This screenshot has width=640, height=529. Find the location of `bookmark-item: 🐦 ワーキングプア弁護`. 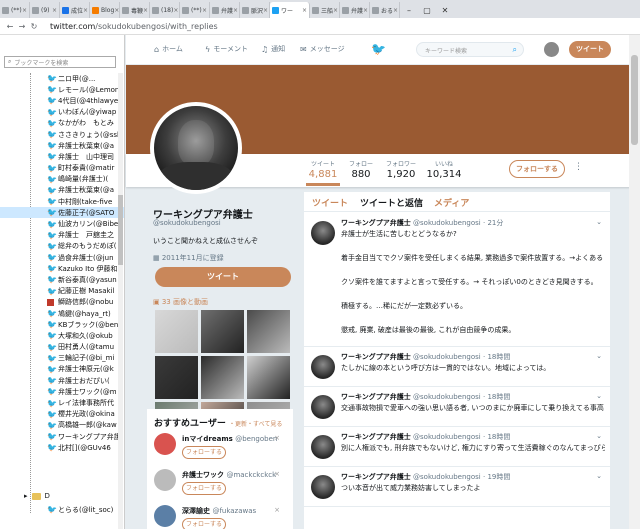

bookmark-item: 🐦 ワーキングプア弁護 is located at coordinates (62, 436).